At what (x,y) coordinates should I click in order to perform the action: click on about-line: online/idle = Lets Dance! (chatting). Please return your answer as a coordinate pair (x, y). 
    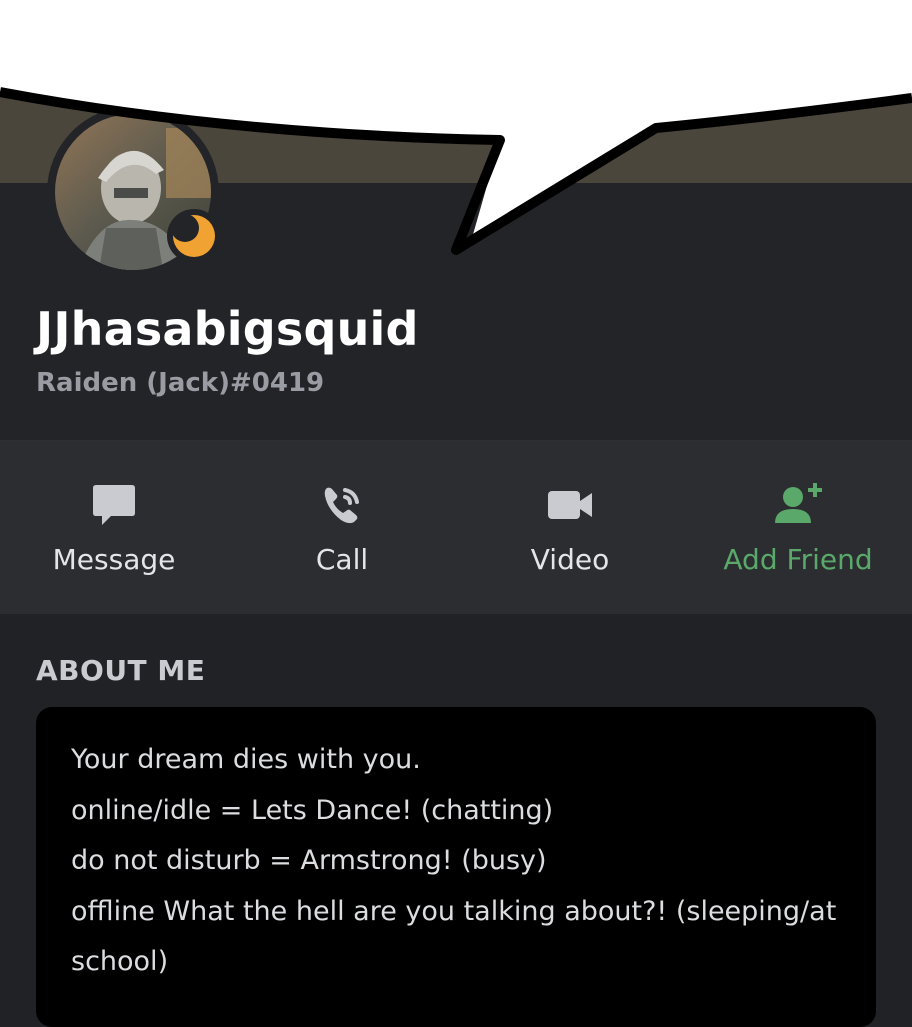
    Looking at the image, I should click on (312, 810).